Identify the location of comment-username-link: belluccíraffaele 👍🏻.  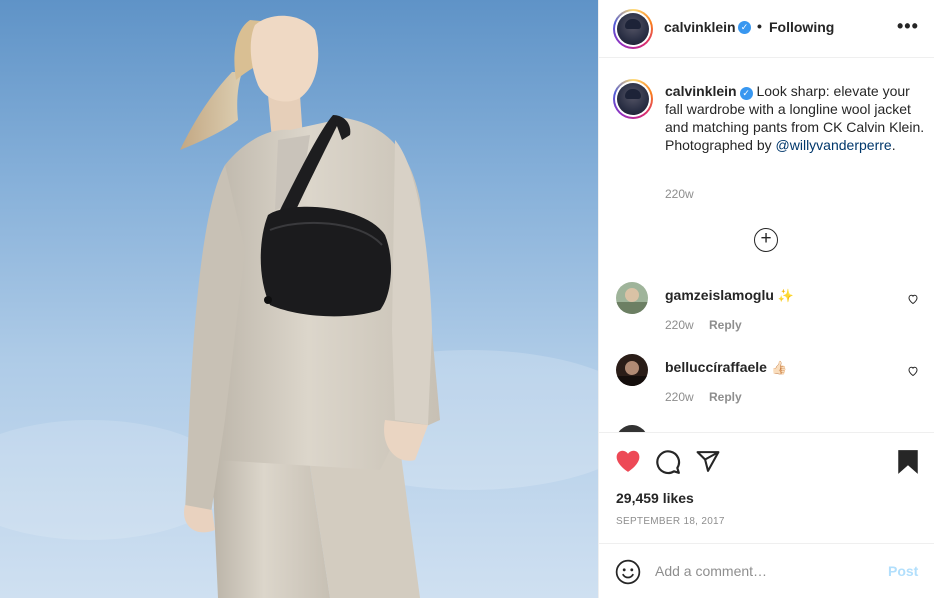
(726, 367).